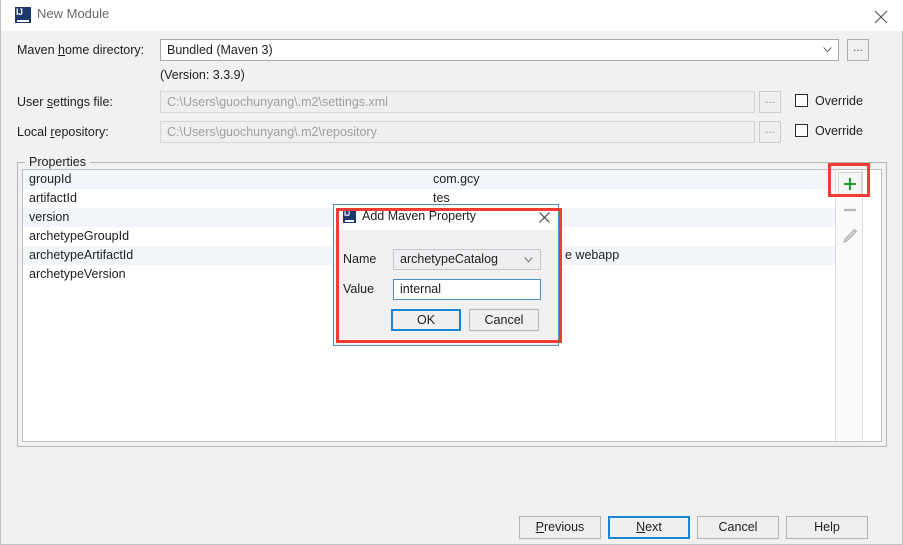 Image resolution: width=903 pixels, height=545 pixels. I want to click on local-repository-value: C:\Users\guochunyang\.m2\repository, so click(272, 132).